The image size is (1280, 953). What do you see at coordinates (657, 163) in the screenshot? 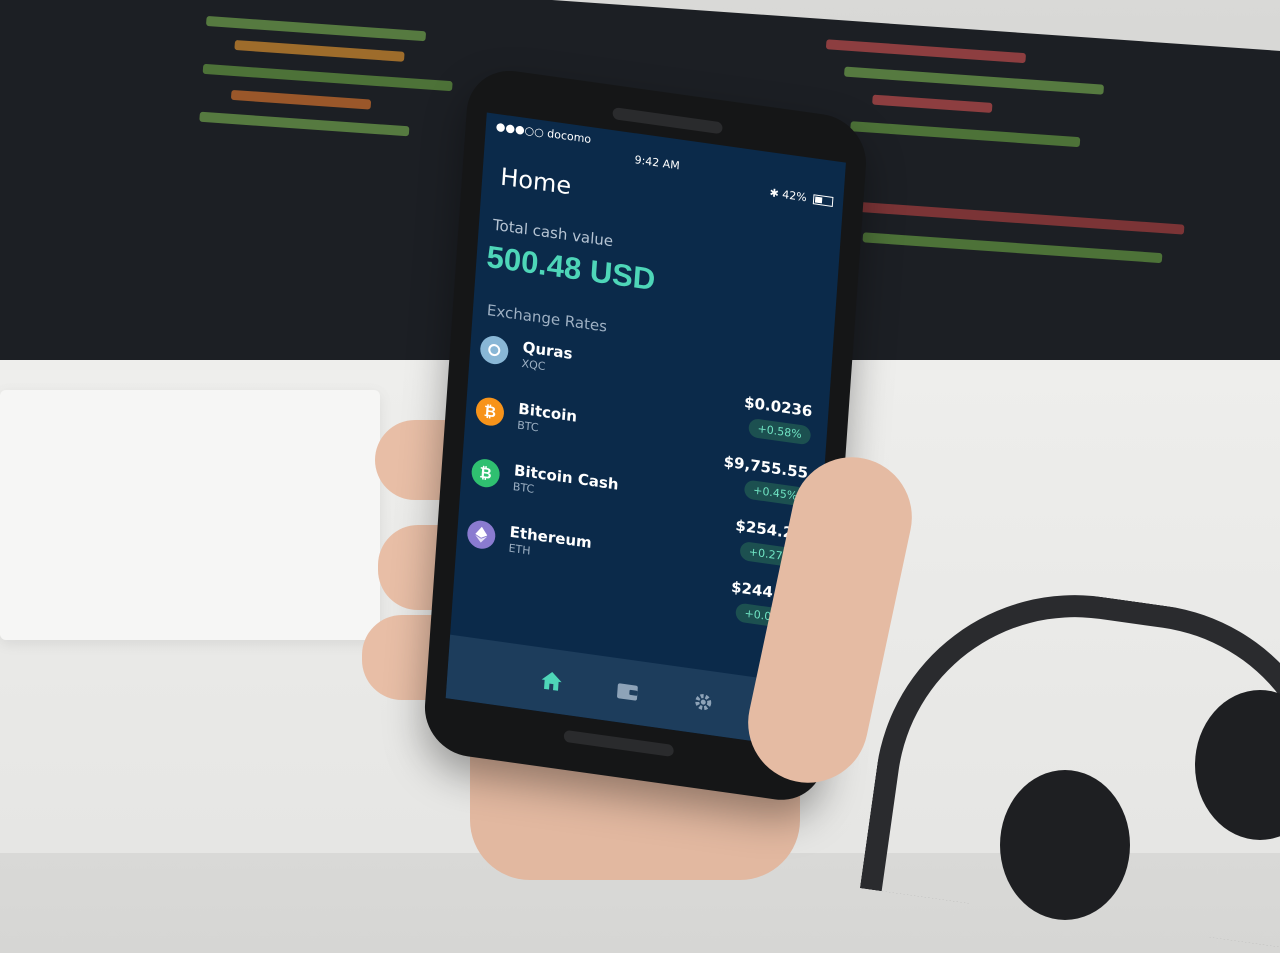
I see `clock: 9:42 AM` at bounding box center [657, 163].